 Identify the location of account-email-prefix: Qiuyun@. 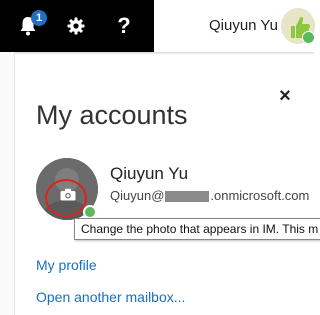
(137, 195).